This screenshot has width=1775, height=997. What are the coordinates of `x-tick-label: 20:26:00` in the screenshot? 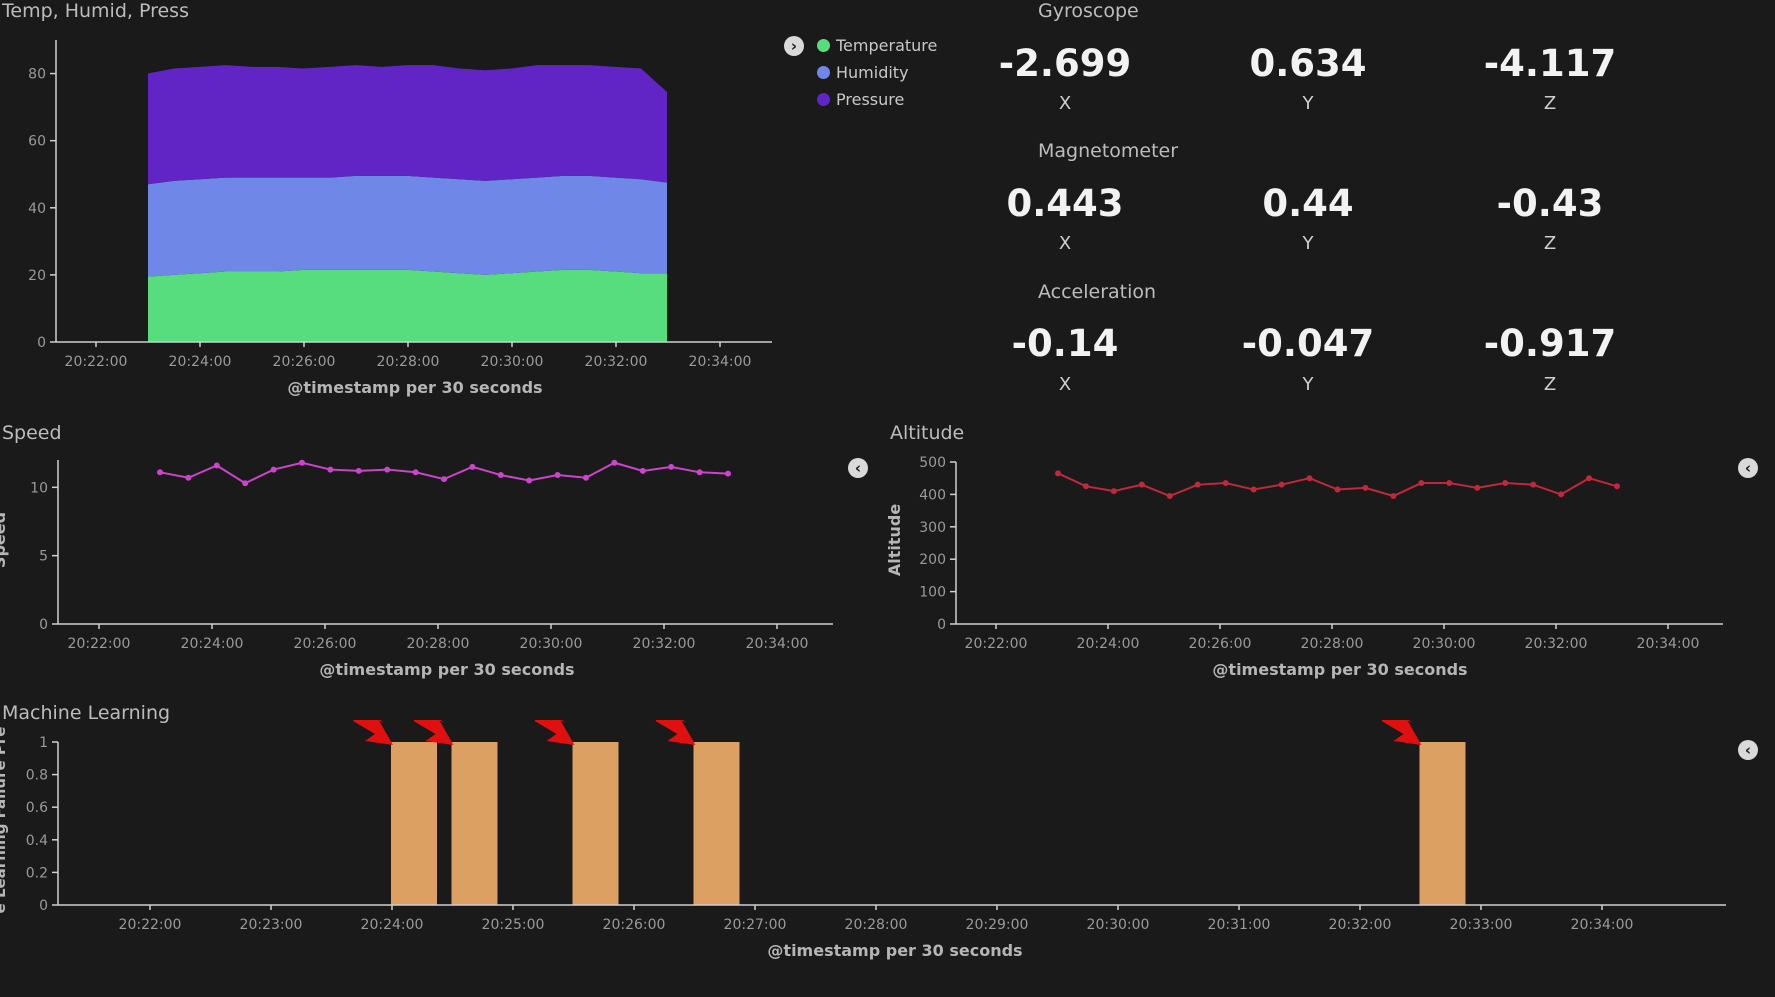 It's located at (1220, 644).